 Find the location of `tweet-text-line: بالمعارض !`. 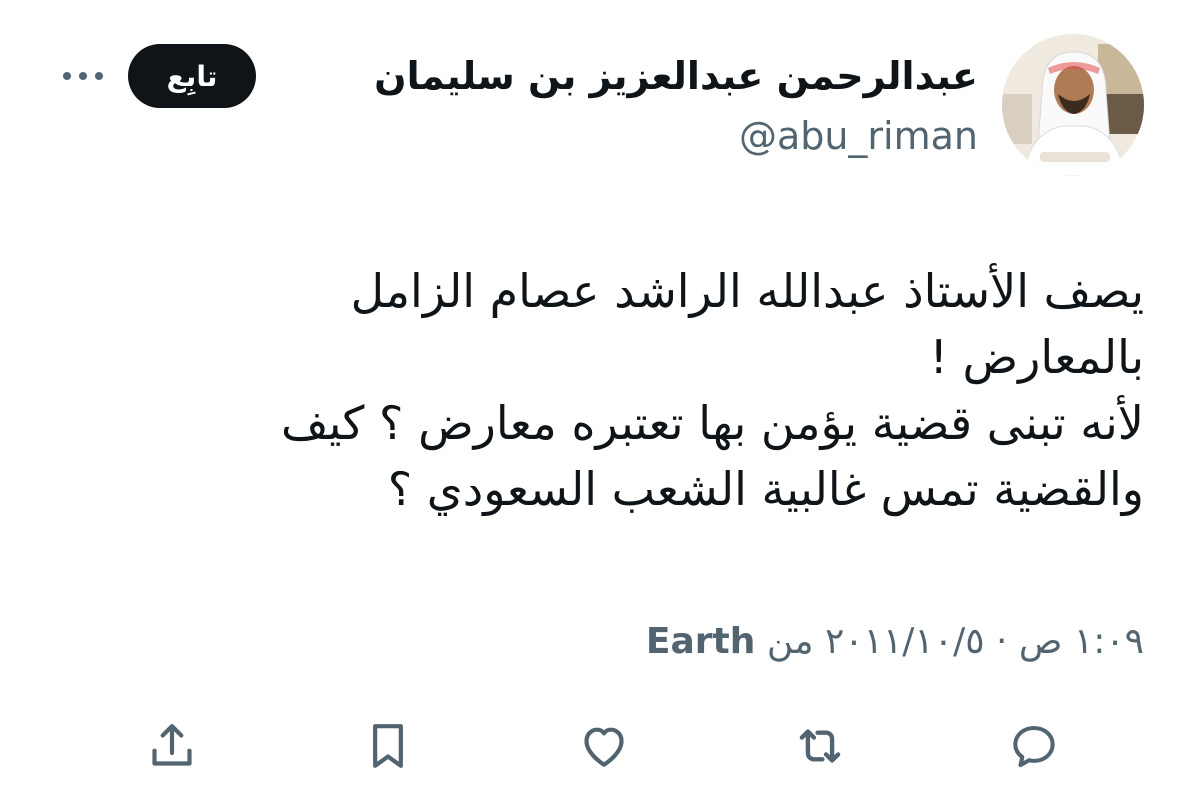

tweet-text-line: بالمعارض ! is located at coordinates (1036, 357).